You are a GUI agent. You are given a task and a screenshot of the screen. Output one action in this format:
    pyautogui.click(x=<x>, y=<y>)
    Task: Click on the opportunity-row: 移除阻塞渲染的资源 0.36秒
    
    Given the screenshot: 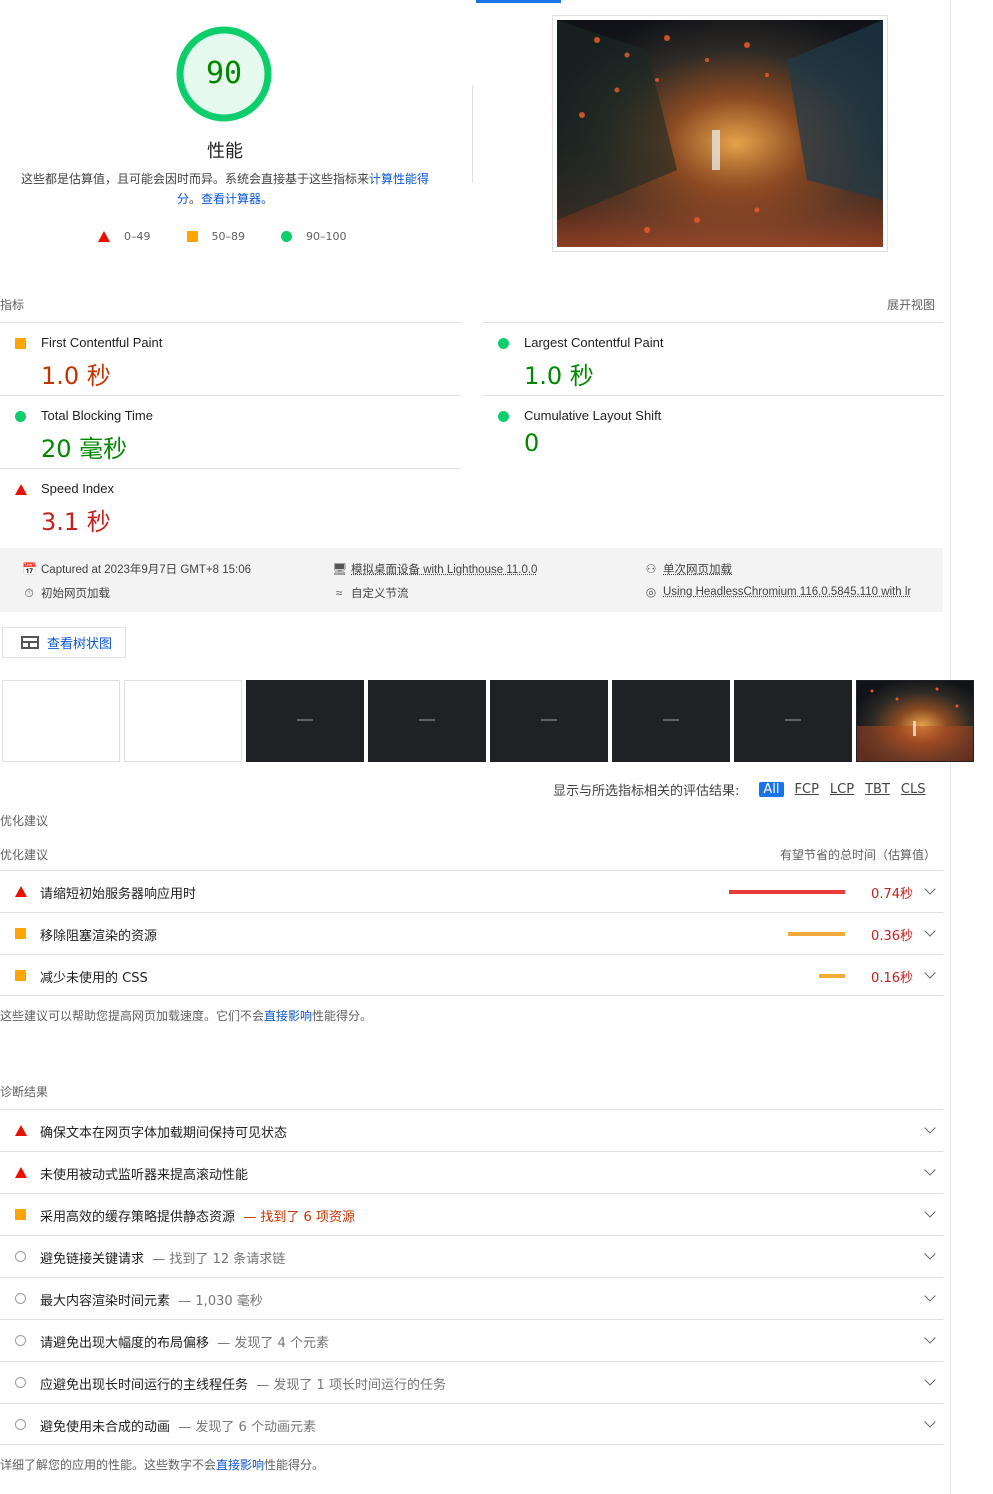 What is the action you would take?
    pyautogui.click(x=471, y=933)
    